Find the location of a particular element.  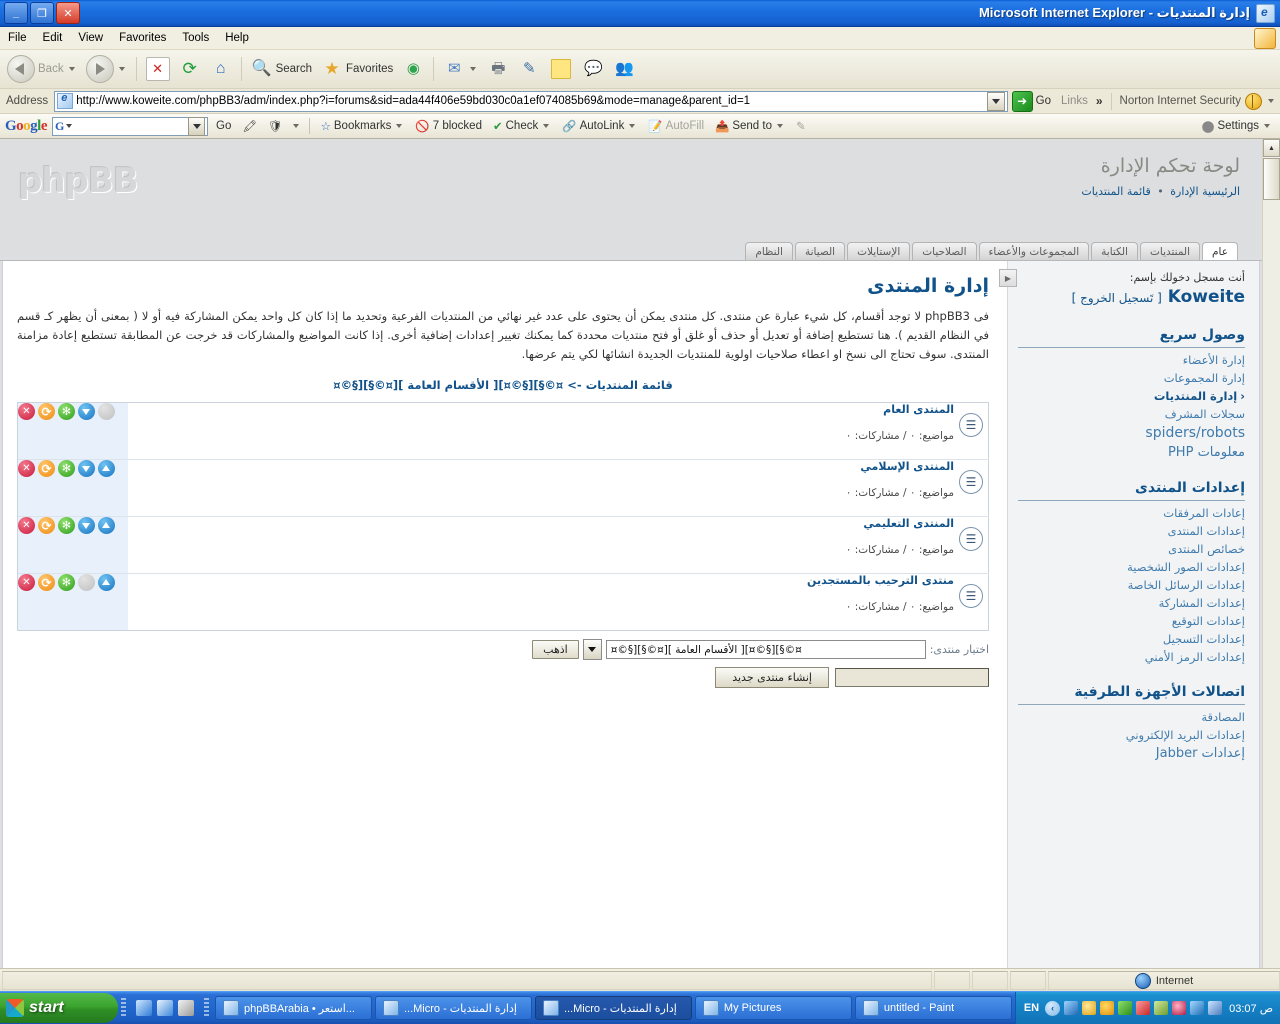

tray-norton-icon is located at coordinates (1107, 1008).